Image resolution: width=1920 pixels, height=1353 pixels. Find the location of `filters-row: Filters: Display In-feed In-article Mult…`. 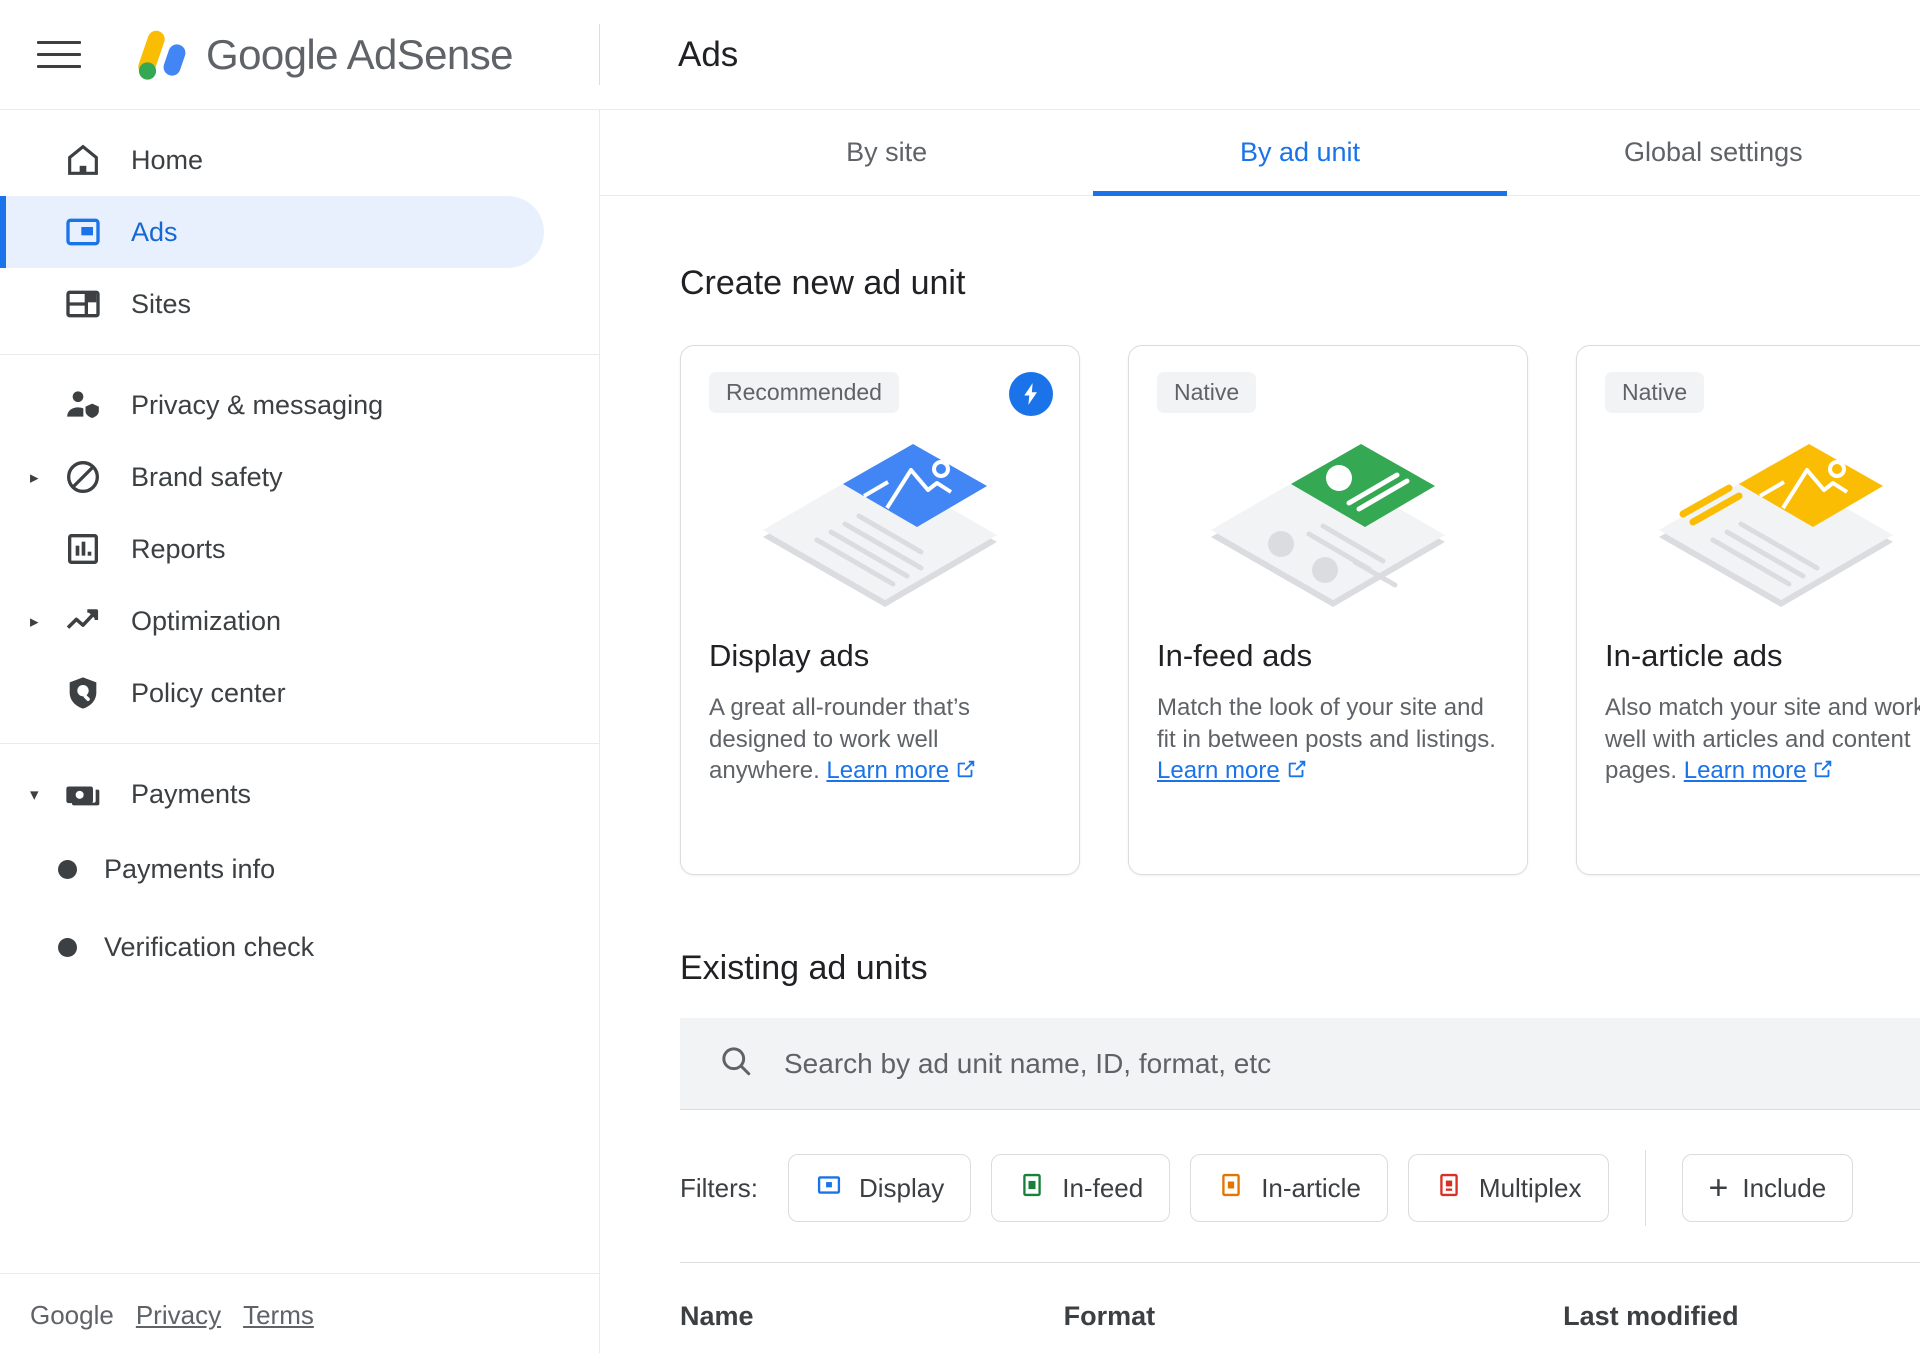

filters-row: Filters: Display In-feed In-article Mult… is located at coordinates (1300, 1188).